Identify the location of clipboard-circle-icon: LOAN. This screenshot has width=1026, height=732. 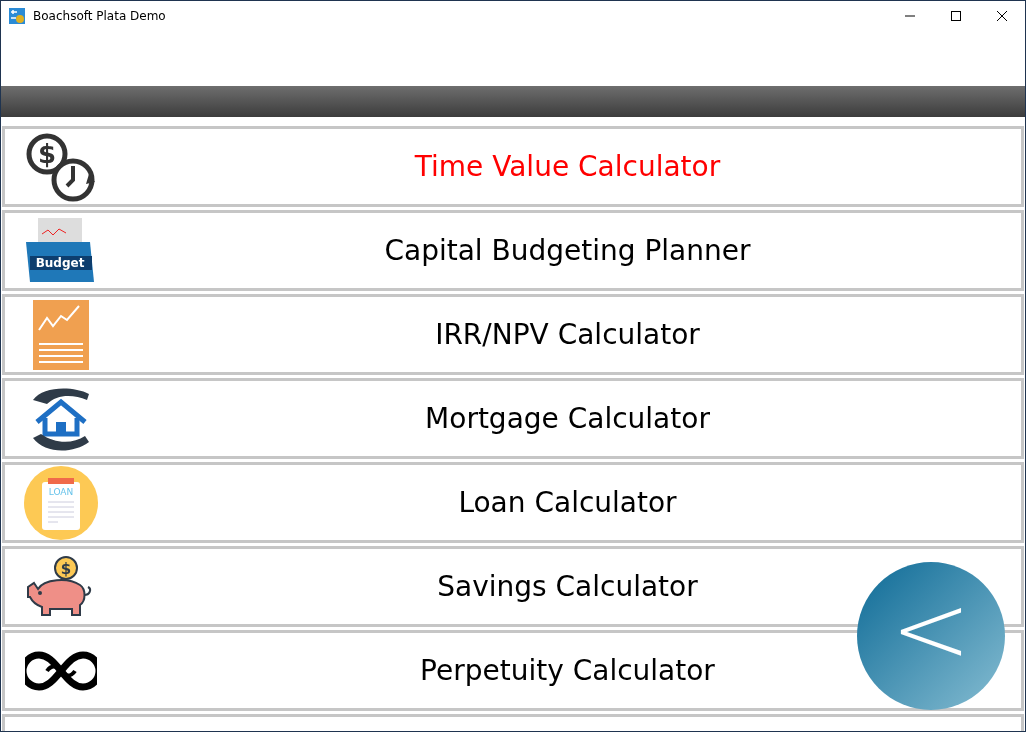
(61, 502).